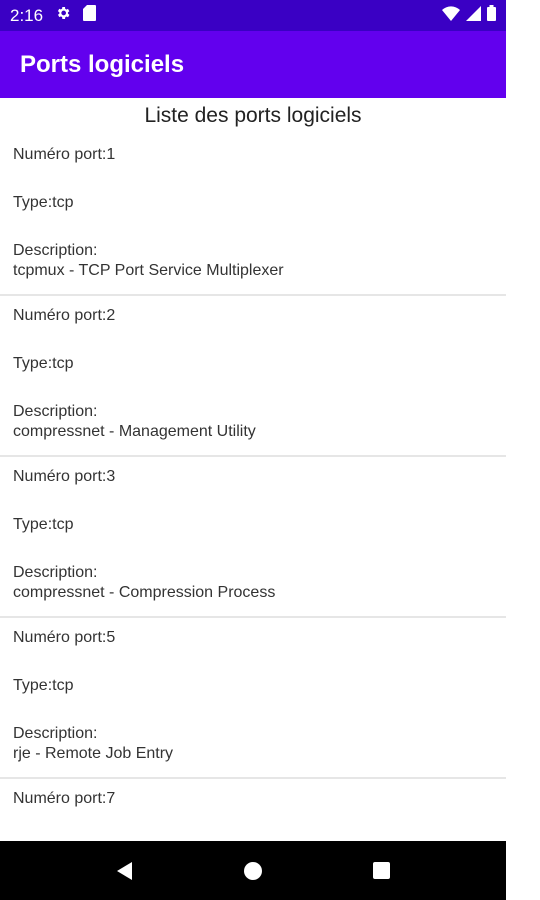 The image size is (540, 900). I want to click on back-button, so click(124, 871).